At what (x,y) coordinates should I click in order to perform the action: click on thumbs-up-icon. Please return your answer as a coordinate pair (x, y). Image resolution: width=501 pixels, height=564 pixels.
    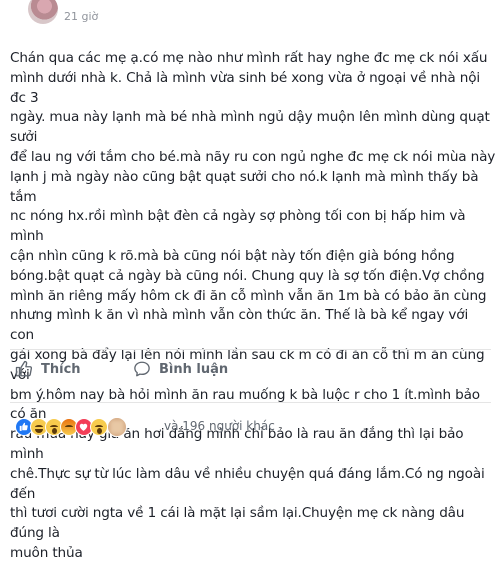
    Looking at the image, I should click on (24, 369).